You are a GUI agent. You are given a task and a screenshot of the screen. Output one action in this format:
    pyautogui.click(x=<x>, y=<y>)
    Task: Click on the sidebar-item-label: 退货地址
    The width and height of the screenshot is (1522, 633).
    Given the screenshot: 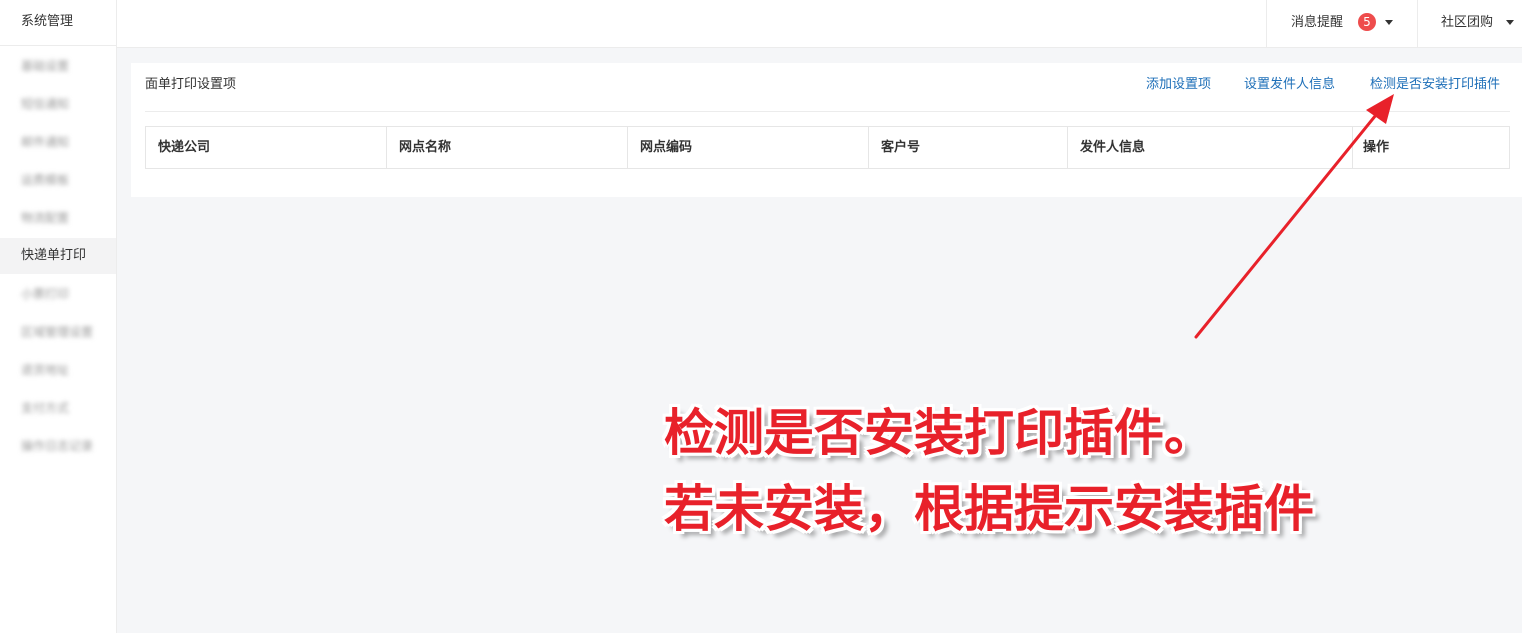 What is the action you would take?
    pyautogui.click(x=45, y=370)
    